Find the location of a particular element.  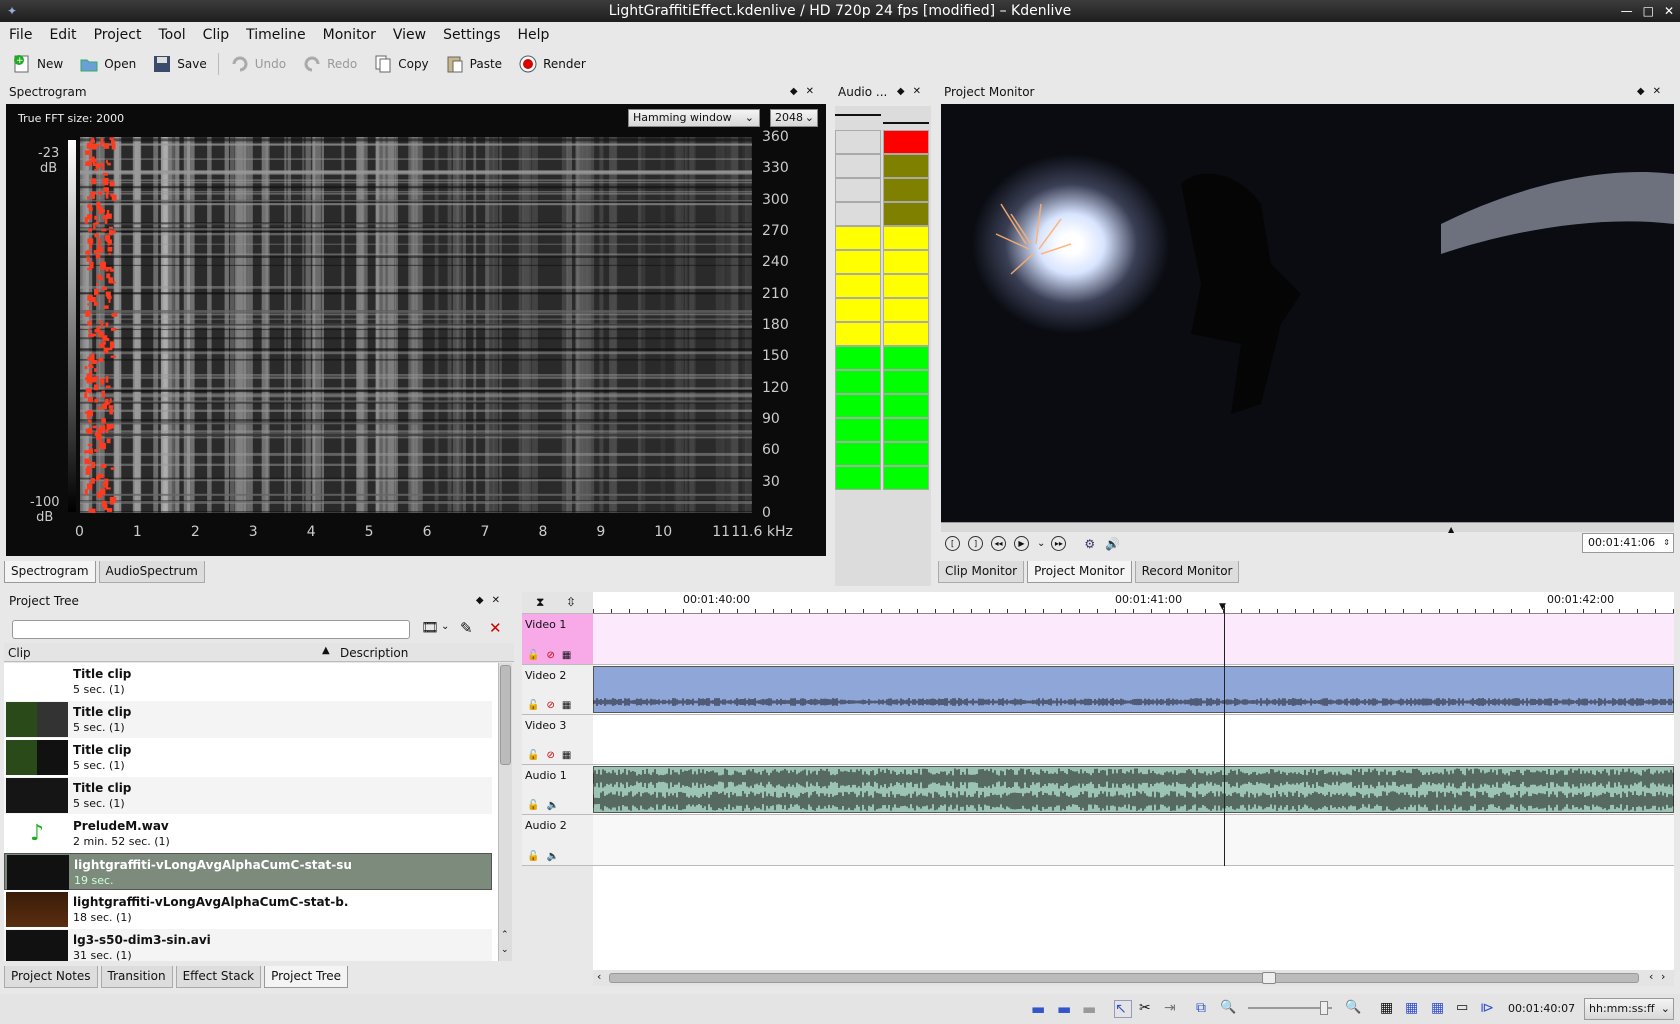

monitor-options-icon: ⚙ is located at coordinates (1089, 544).